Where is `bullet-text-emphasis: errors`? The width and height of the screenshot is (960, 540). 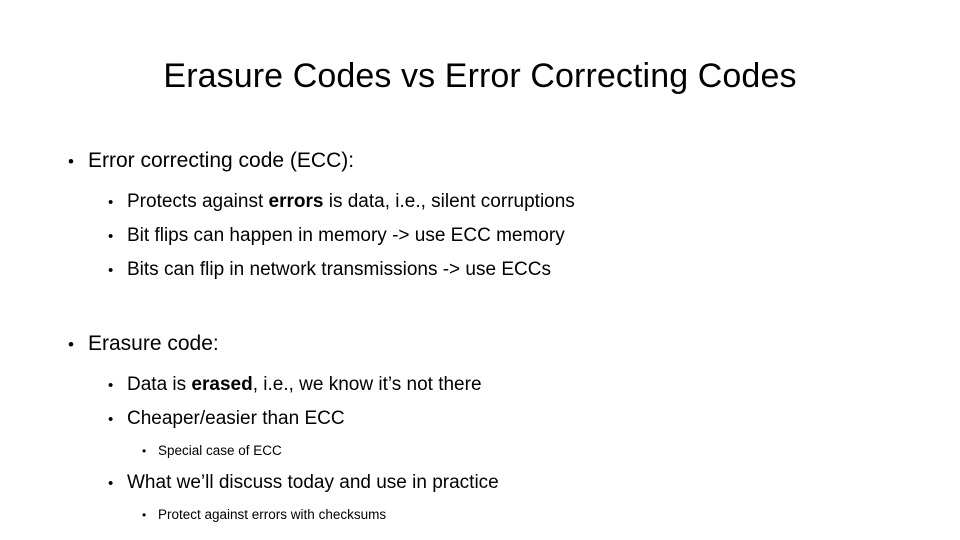 bullet-text-emphasis: errors is located at coordinates (296, 201).